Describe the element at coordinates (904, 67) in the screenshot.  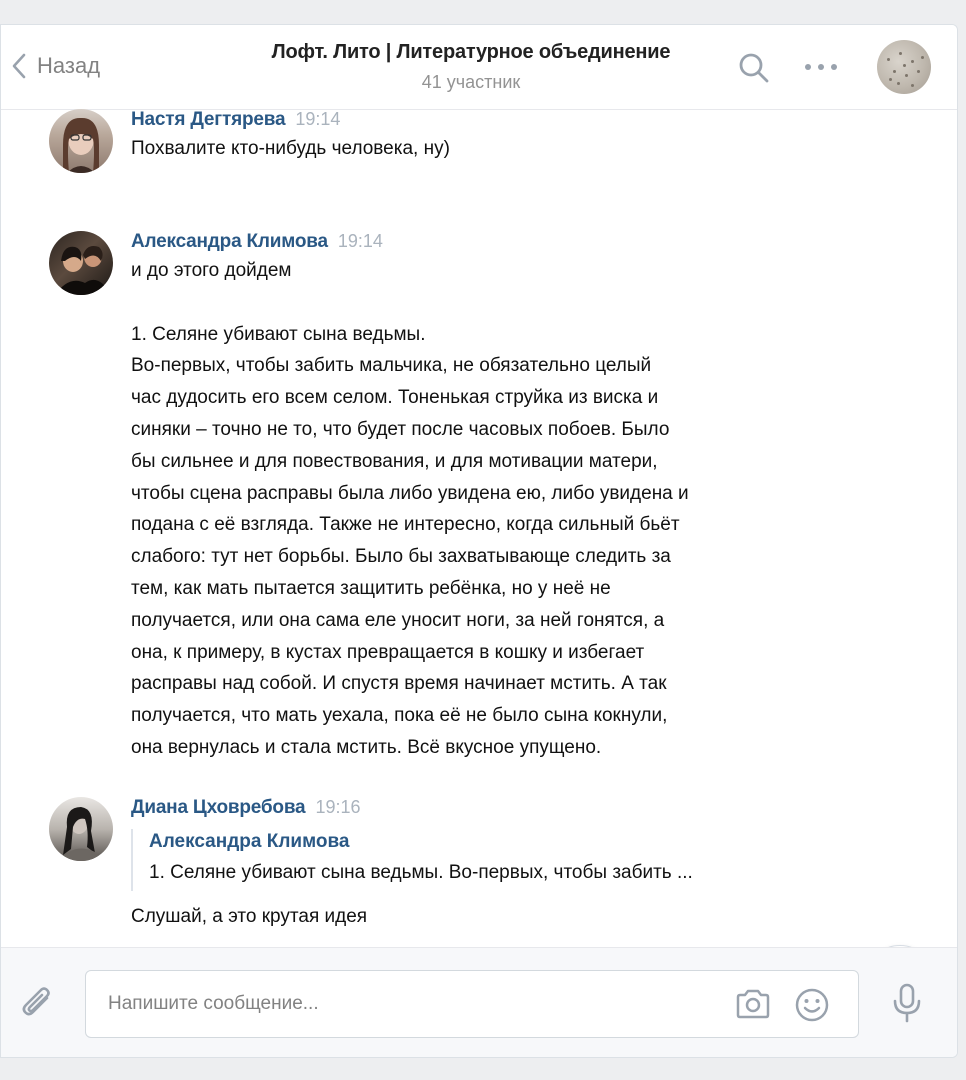
I see `chat-avatar` at that location.